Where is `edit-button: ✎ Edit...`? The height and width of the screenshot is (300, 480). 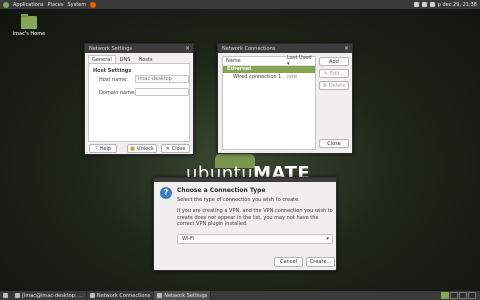
edit-button: ✎ Edit... is located at coordinates (334, 73).